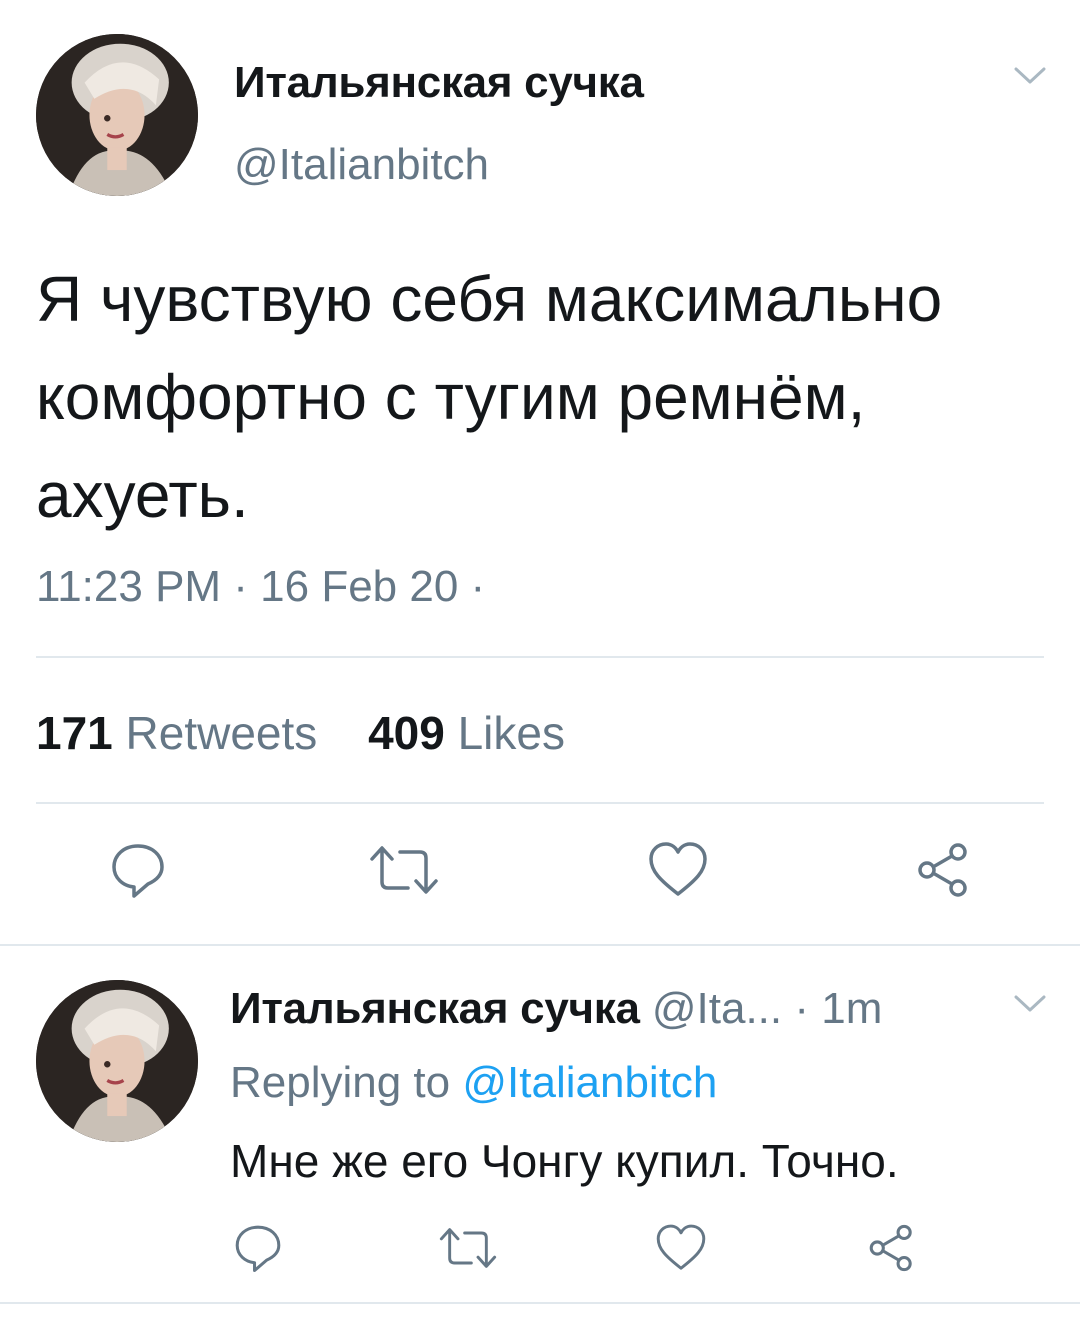 The width and height of the screenshot is (1080, 1330). I want to click on tweet-actions, so click(540, 875).